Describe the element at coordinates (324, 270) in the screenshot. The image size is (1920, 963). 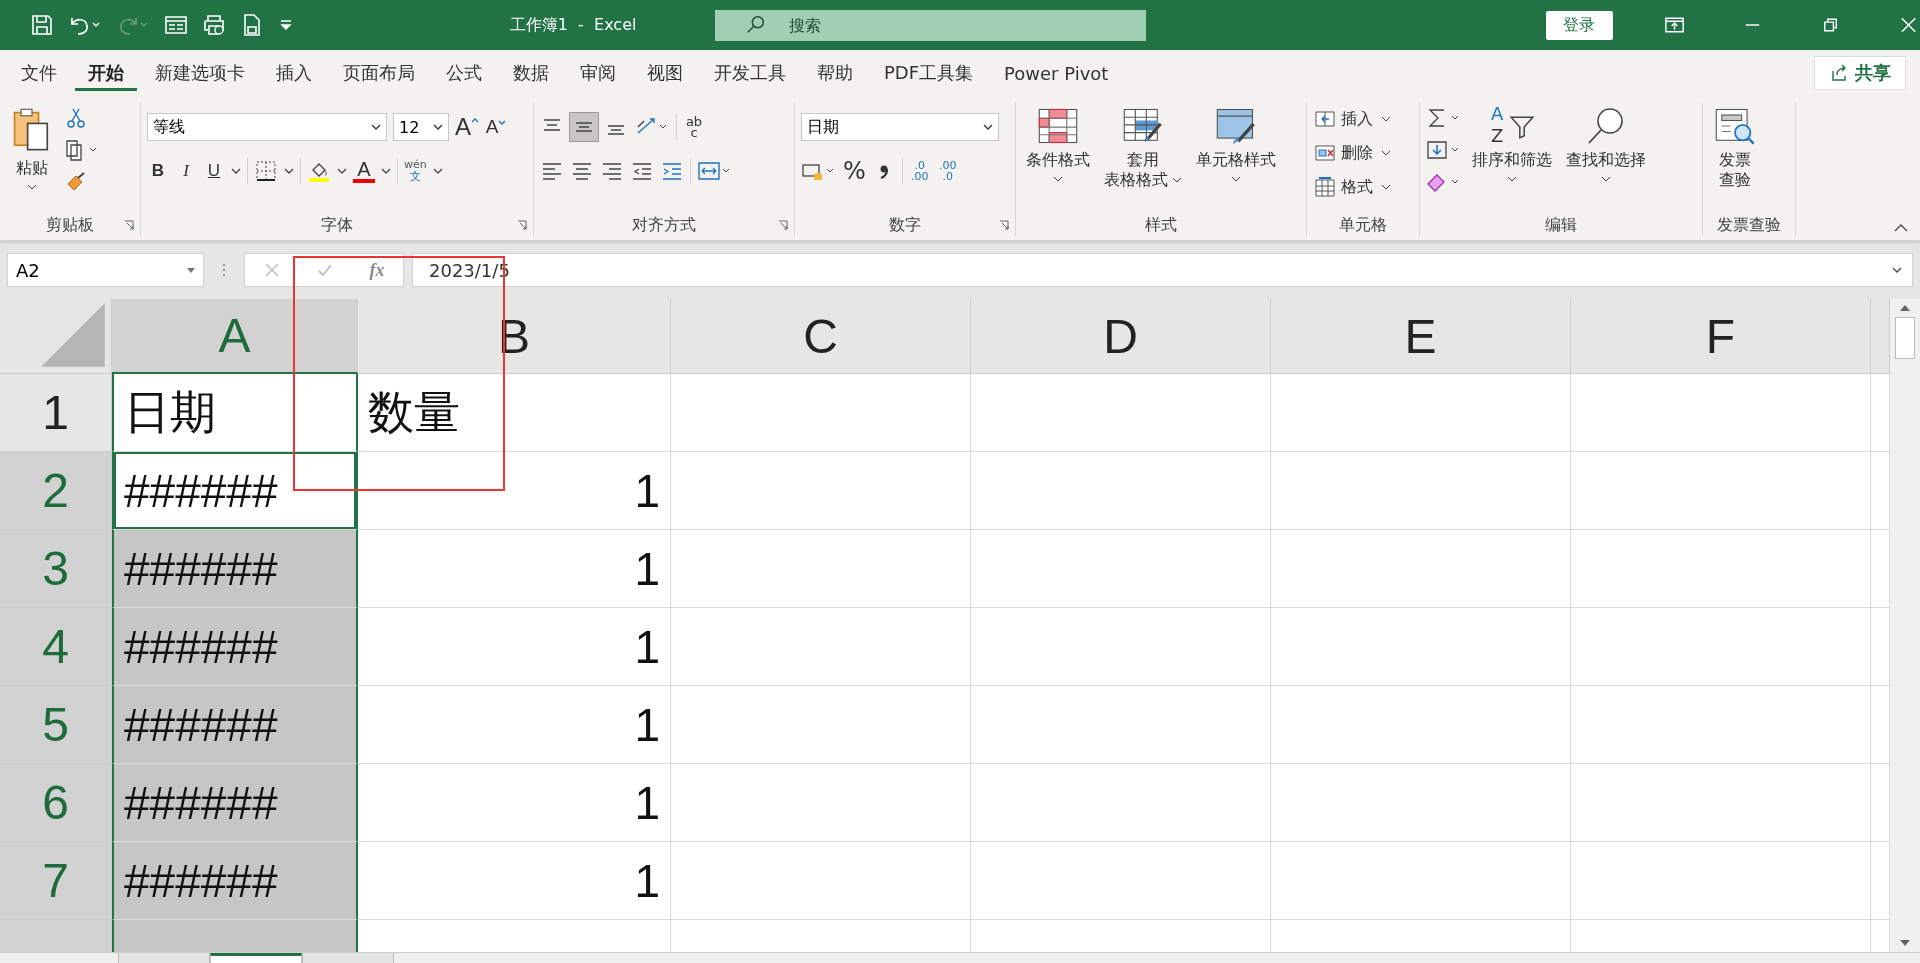
I see `check-icon` at that location.